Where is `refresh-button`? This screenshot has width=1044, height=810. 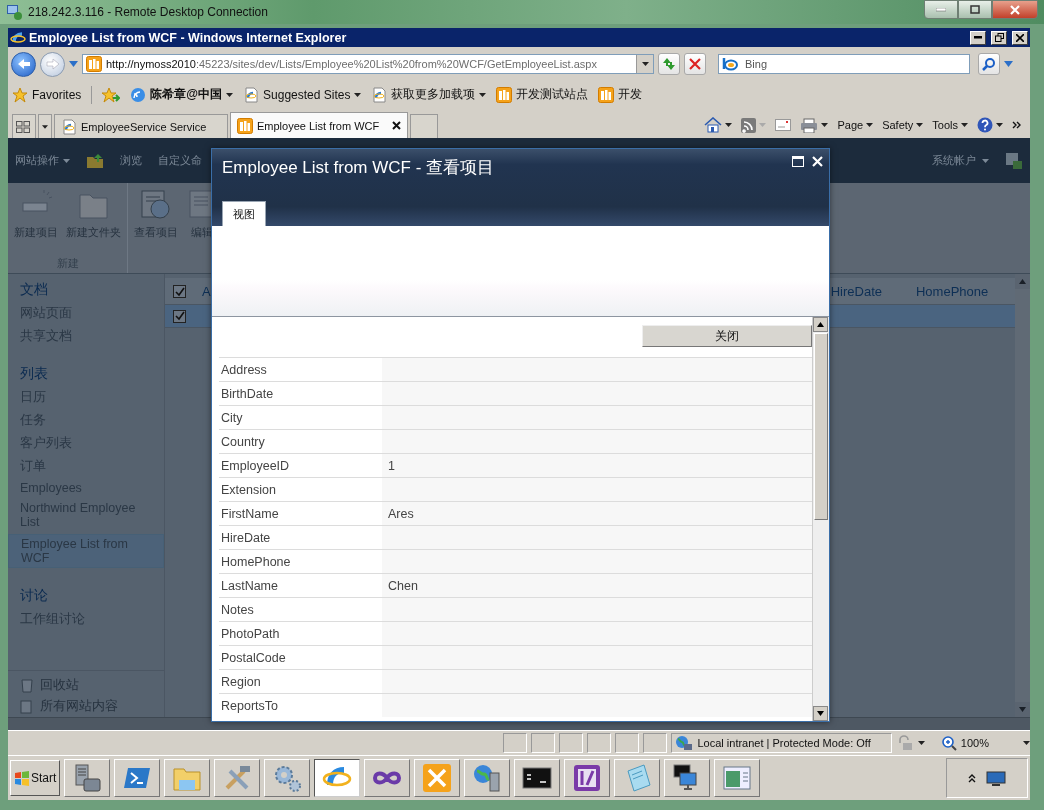
refresh-button is located at coordinates (669, 64).